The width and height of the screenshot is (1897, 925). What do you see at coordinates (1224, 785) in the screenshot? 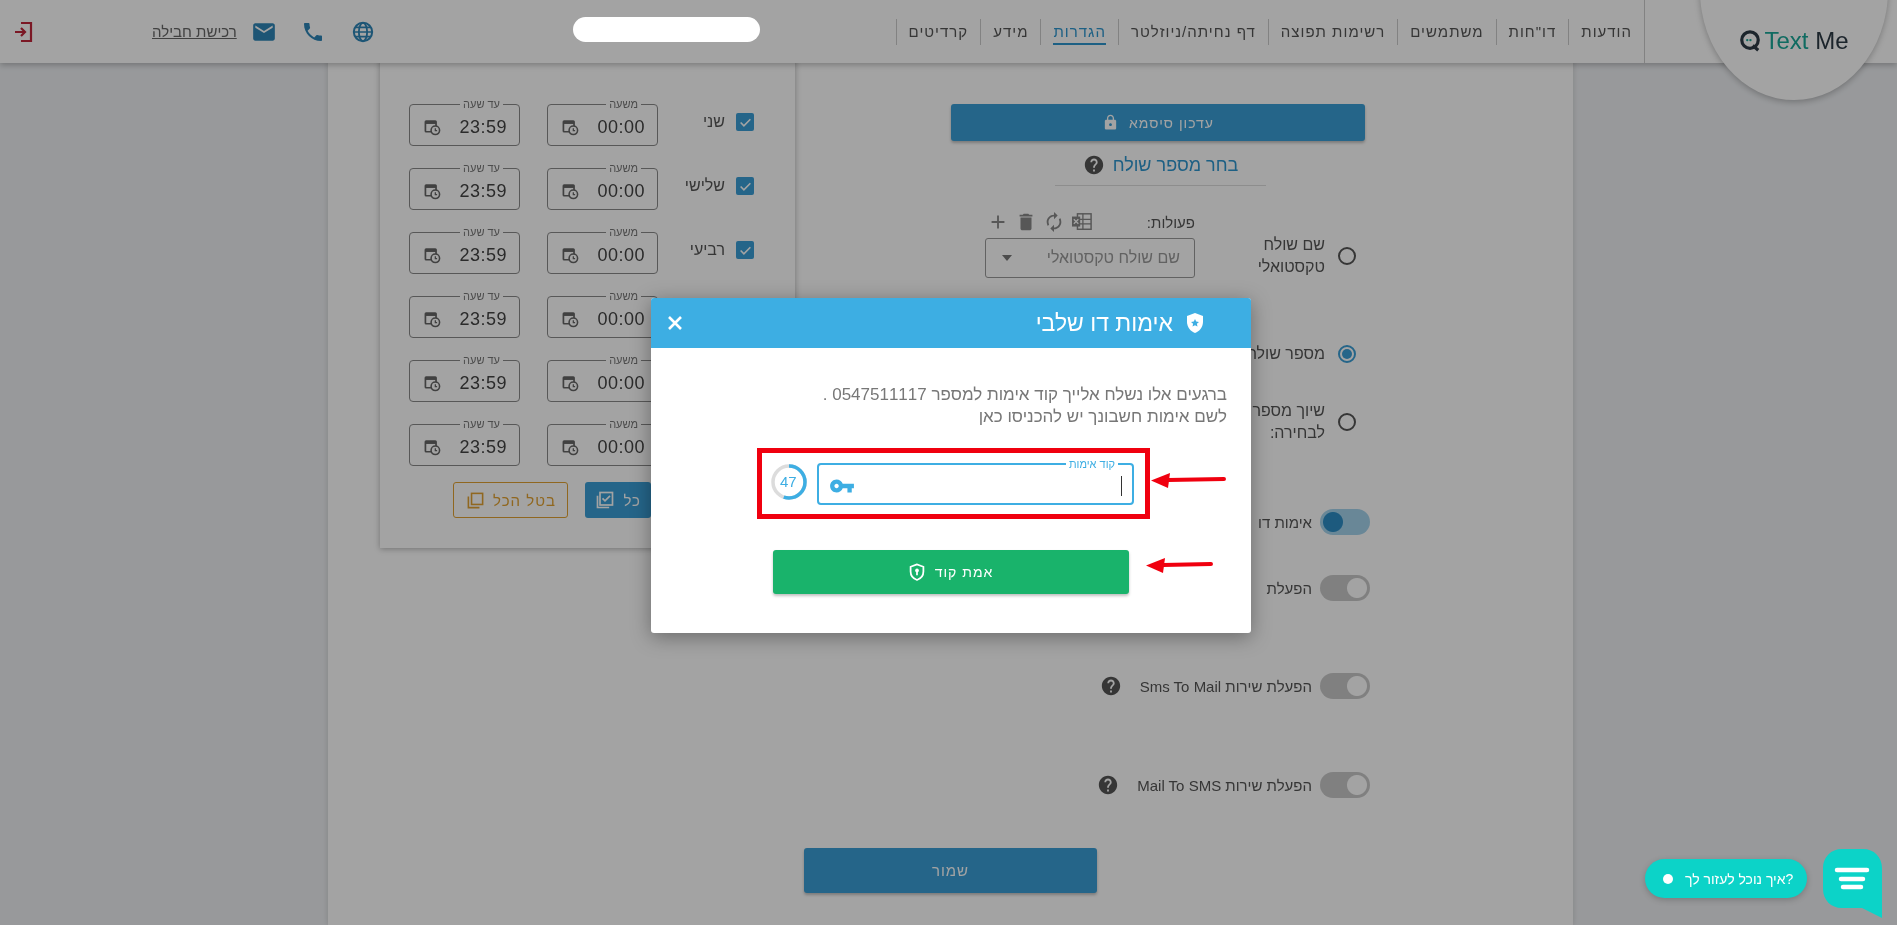
I see `toggle-label: הפעלת שירות Mail To SMS` at bounding box center [1224, 785].